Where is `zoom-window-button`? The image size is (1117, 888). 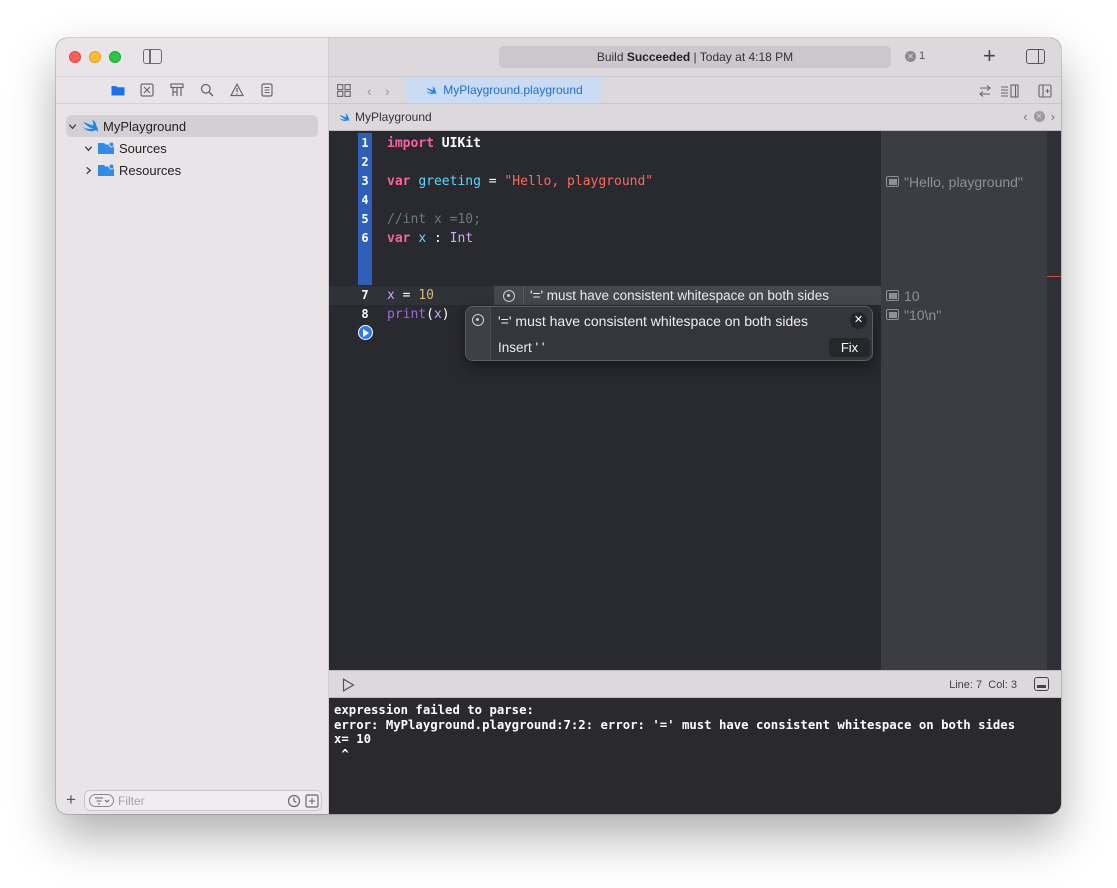 zoom-window-button is located at coordinates (115, 57).